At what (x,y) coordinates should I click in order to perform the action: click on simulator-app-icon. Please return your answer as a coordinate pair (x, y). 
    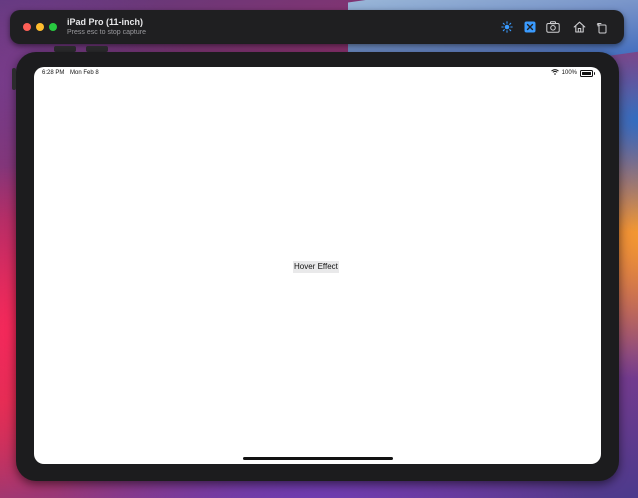
    Looking at the image, I should click on (530, 27).